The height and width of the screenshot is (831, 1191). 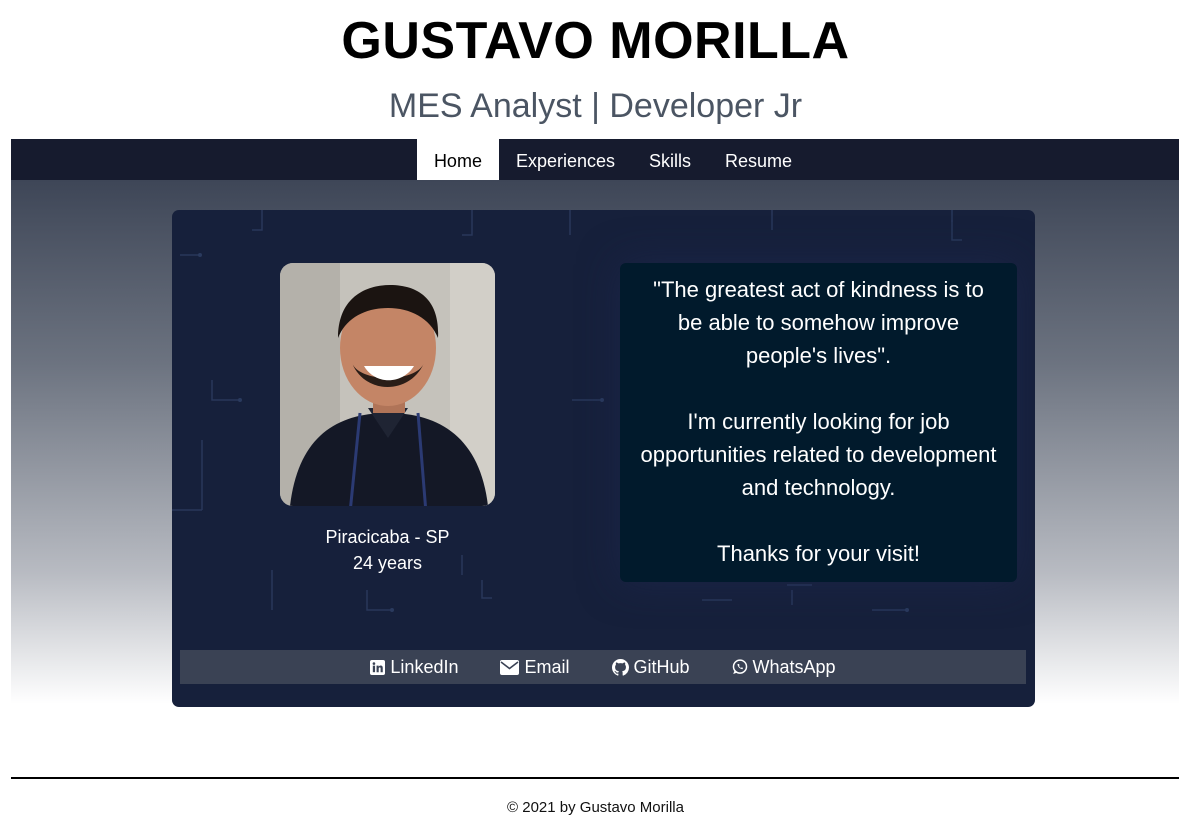 What do you see at coordinates (457, 161) in the screenshot?
I see `nav-item-home: Home` at bounding box center [457, 161].